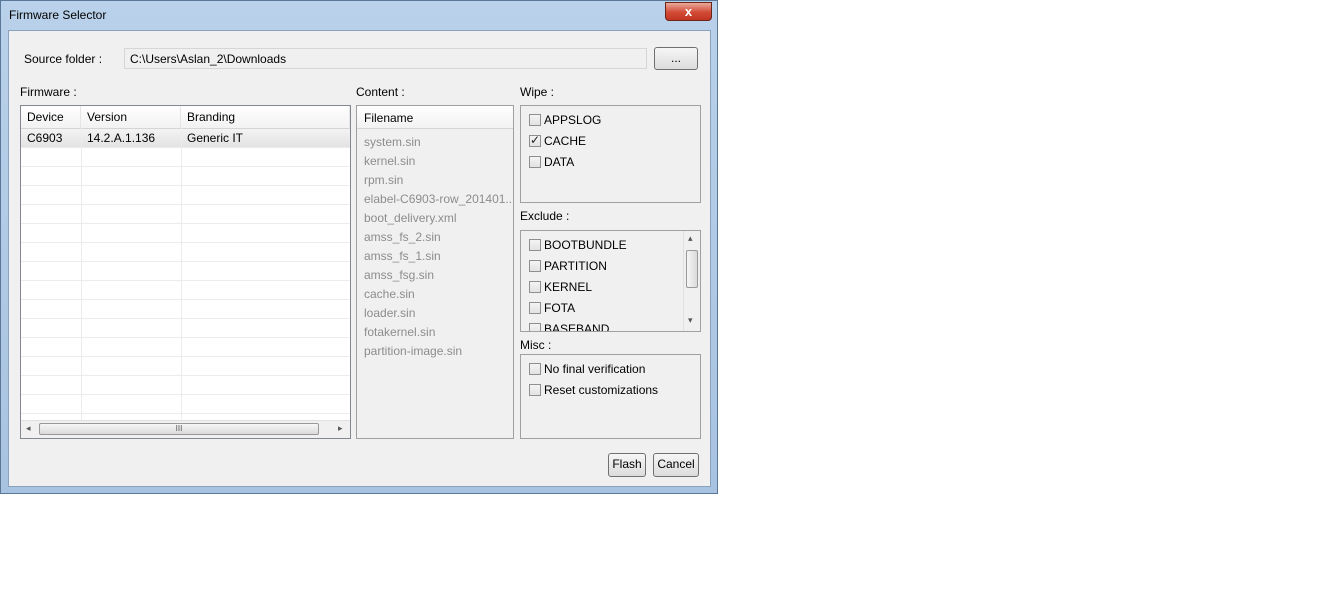 The image size is (1338, 599). Describe the element at coordinates (594, 369) in the screenshot. I see `option-label: No final verification` at that location.